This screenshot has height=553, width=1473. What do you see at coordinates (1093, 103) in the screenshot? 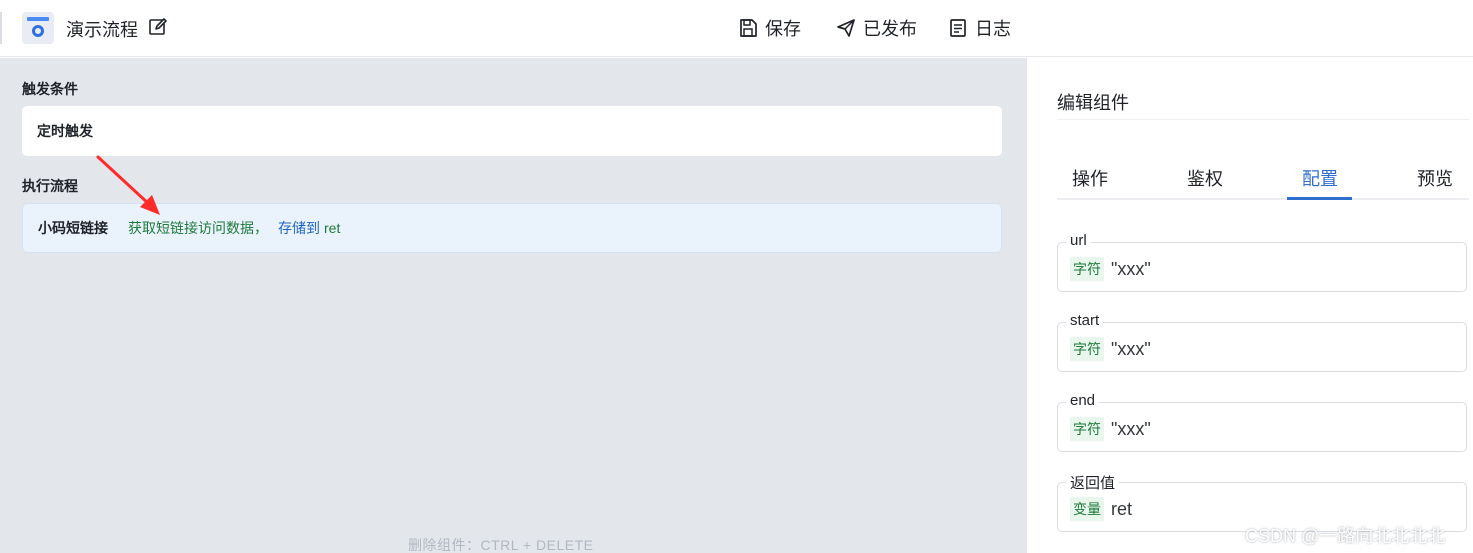
I see `panel-title: 编辑组件` at bounding box center [1093, 103].